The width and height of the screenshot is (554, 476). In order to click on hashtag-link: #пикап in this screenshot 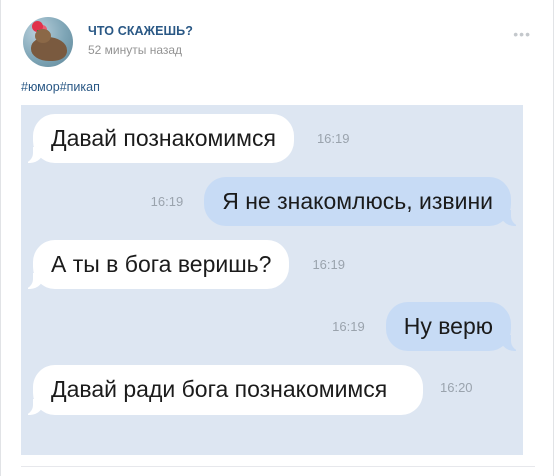, I will do `click(80, 87)`.